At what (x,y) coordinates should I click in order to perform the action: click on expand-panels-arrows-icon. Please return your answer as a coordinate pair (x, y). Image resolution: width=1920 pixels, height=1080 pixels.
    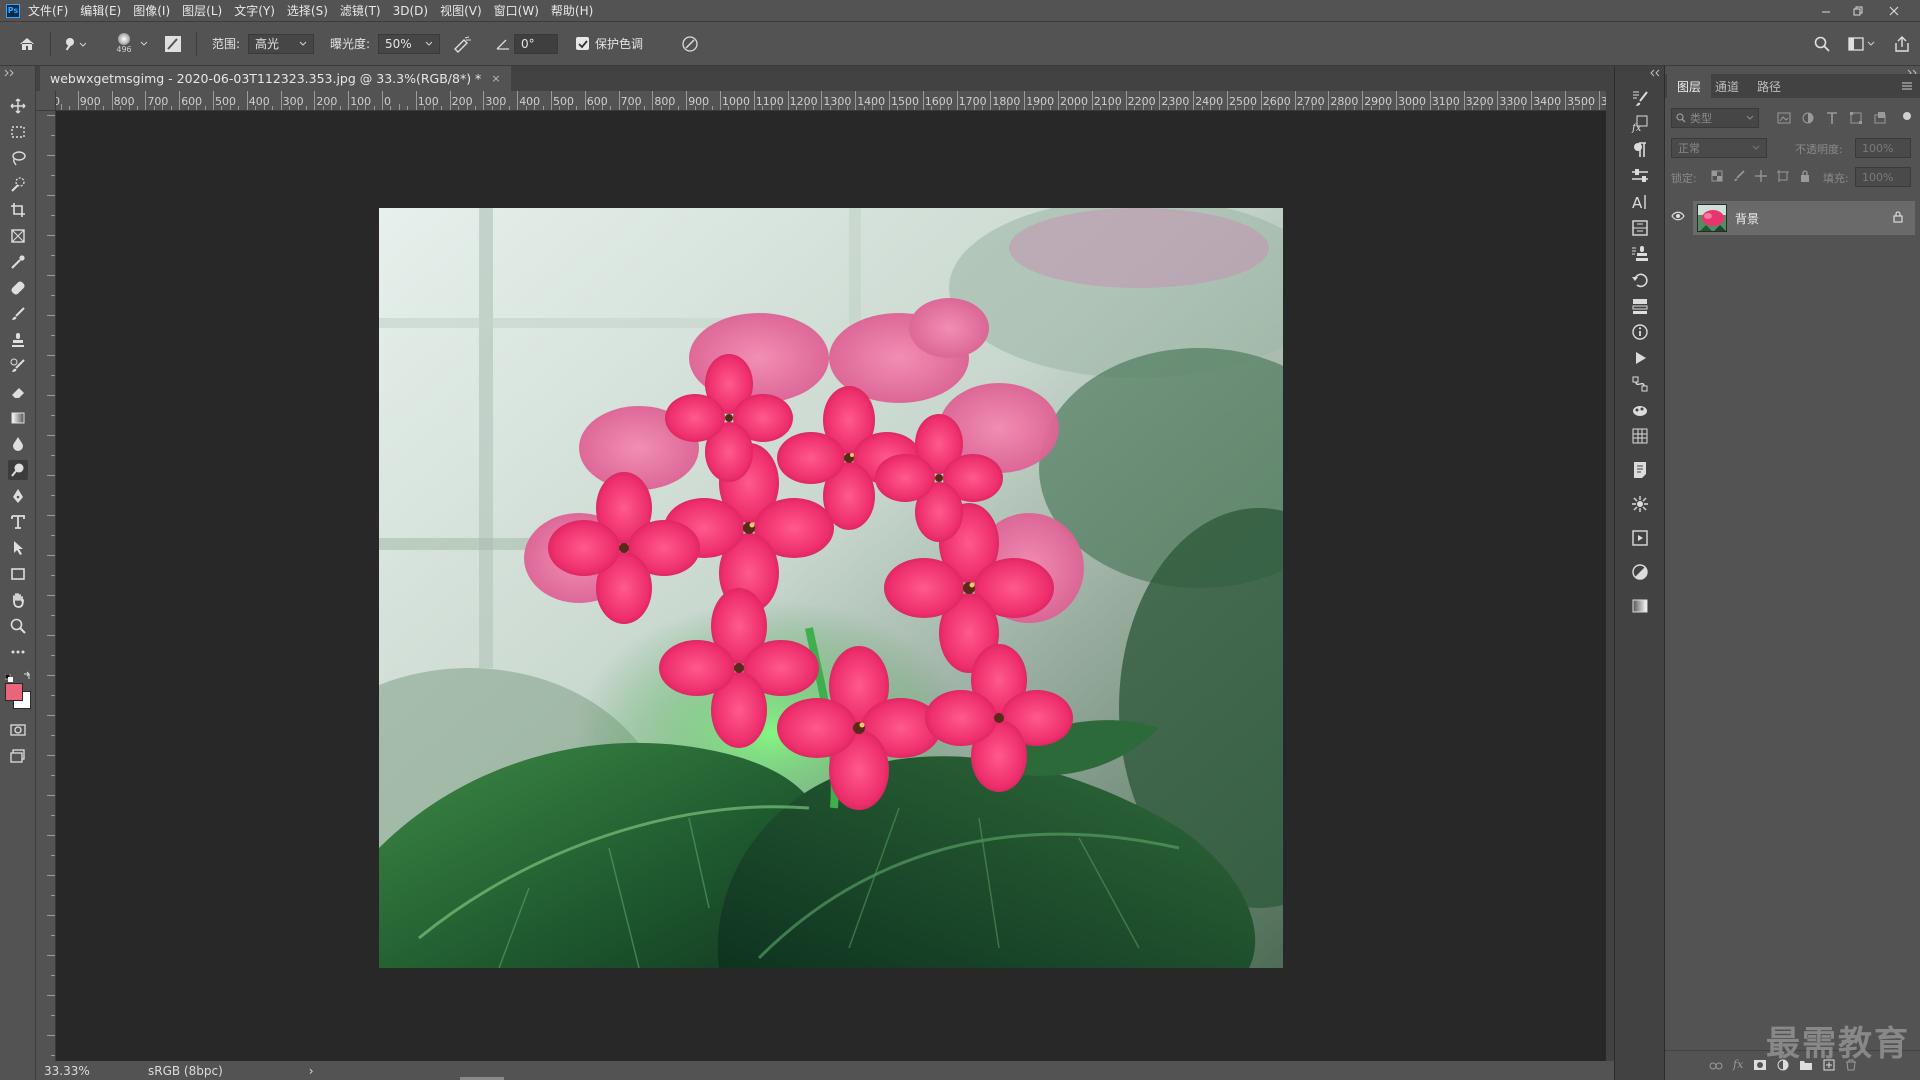
    Looking at the image, I should click on (1655, 71).